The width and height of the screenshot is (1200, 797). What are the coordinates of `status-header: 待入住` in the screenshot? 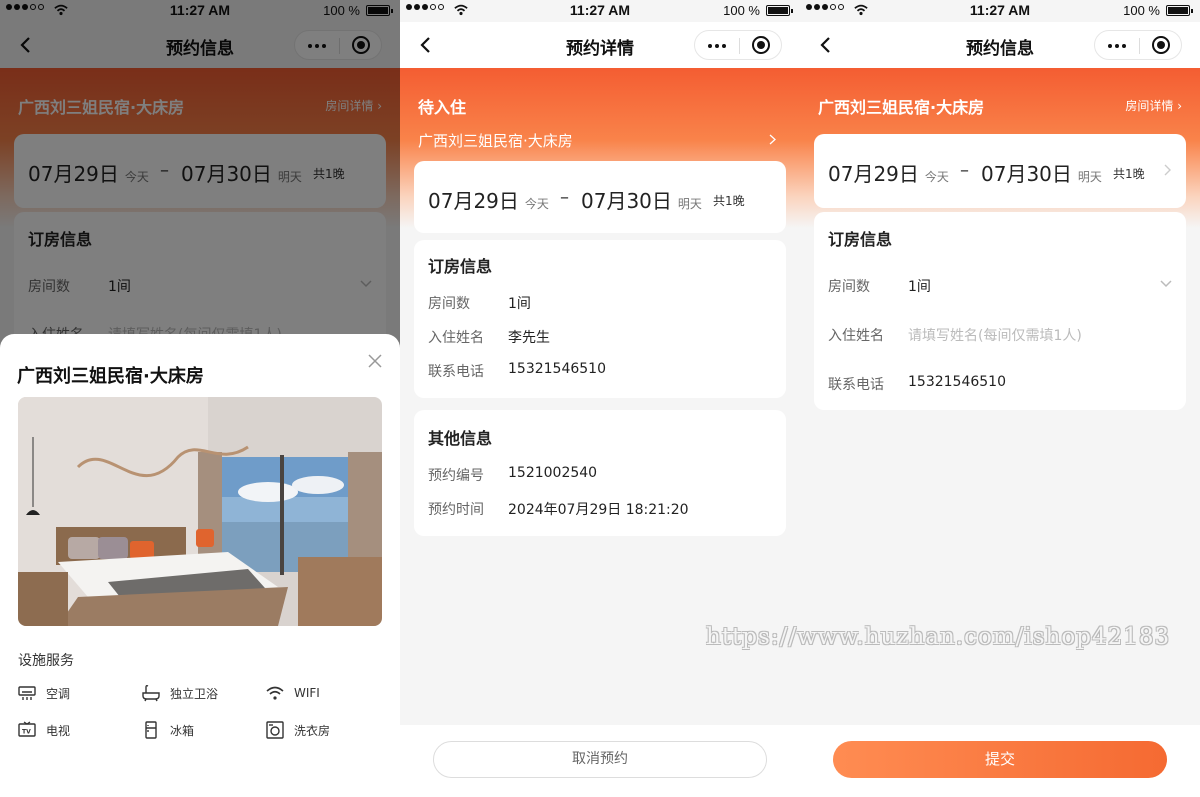 It's located at (600, 105).